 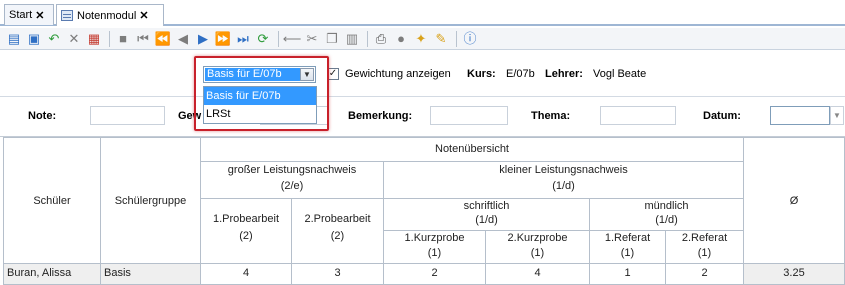 What do you see at coordinates (34, 39) in the screenshot?
I see `save-icon: ▣` at bounding box center [34, 39].